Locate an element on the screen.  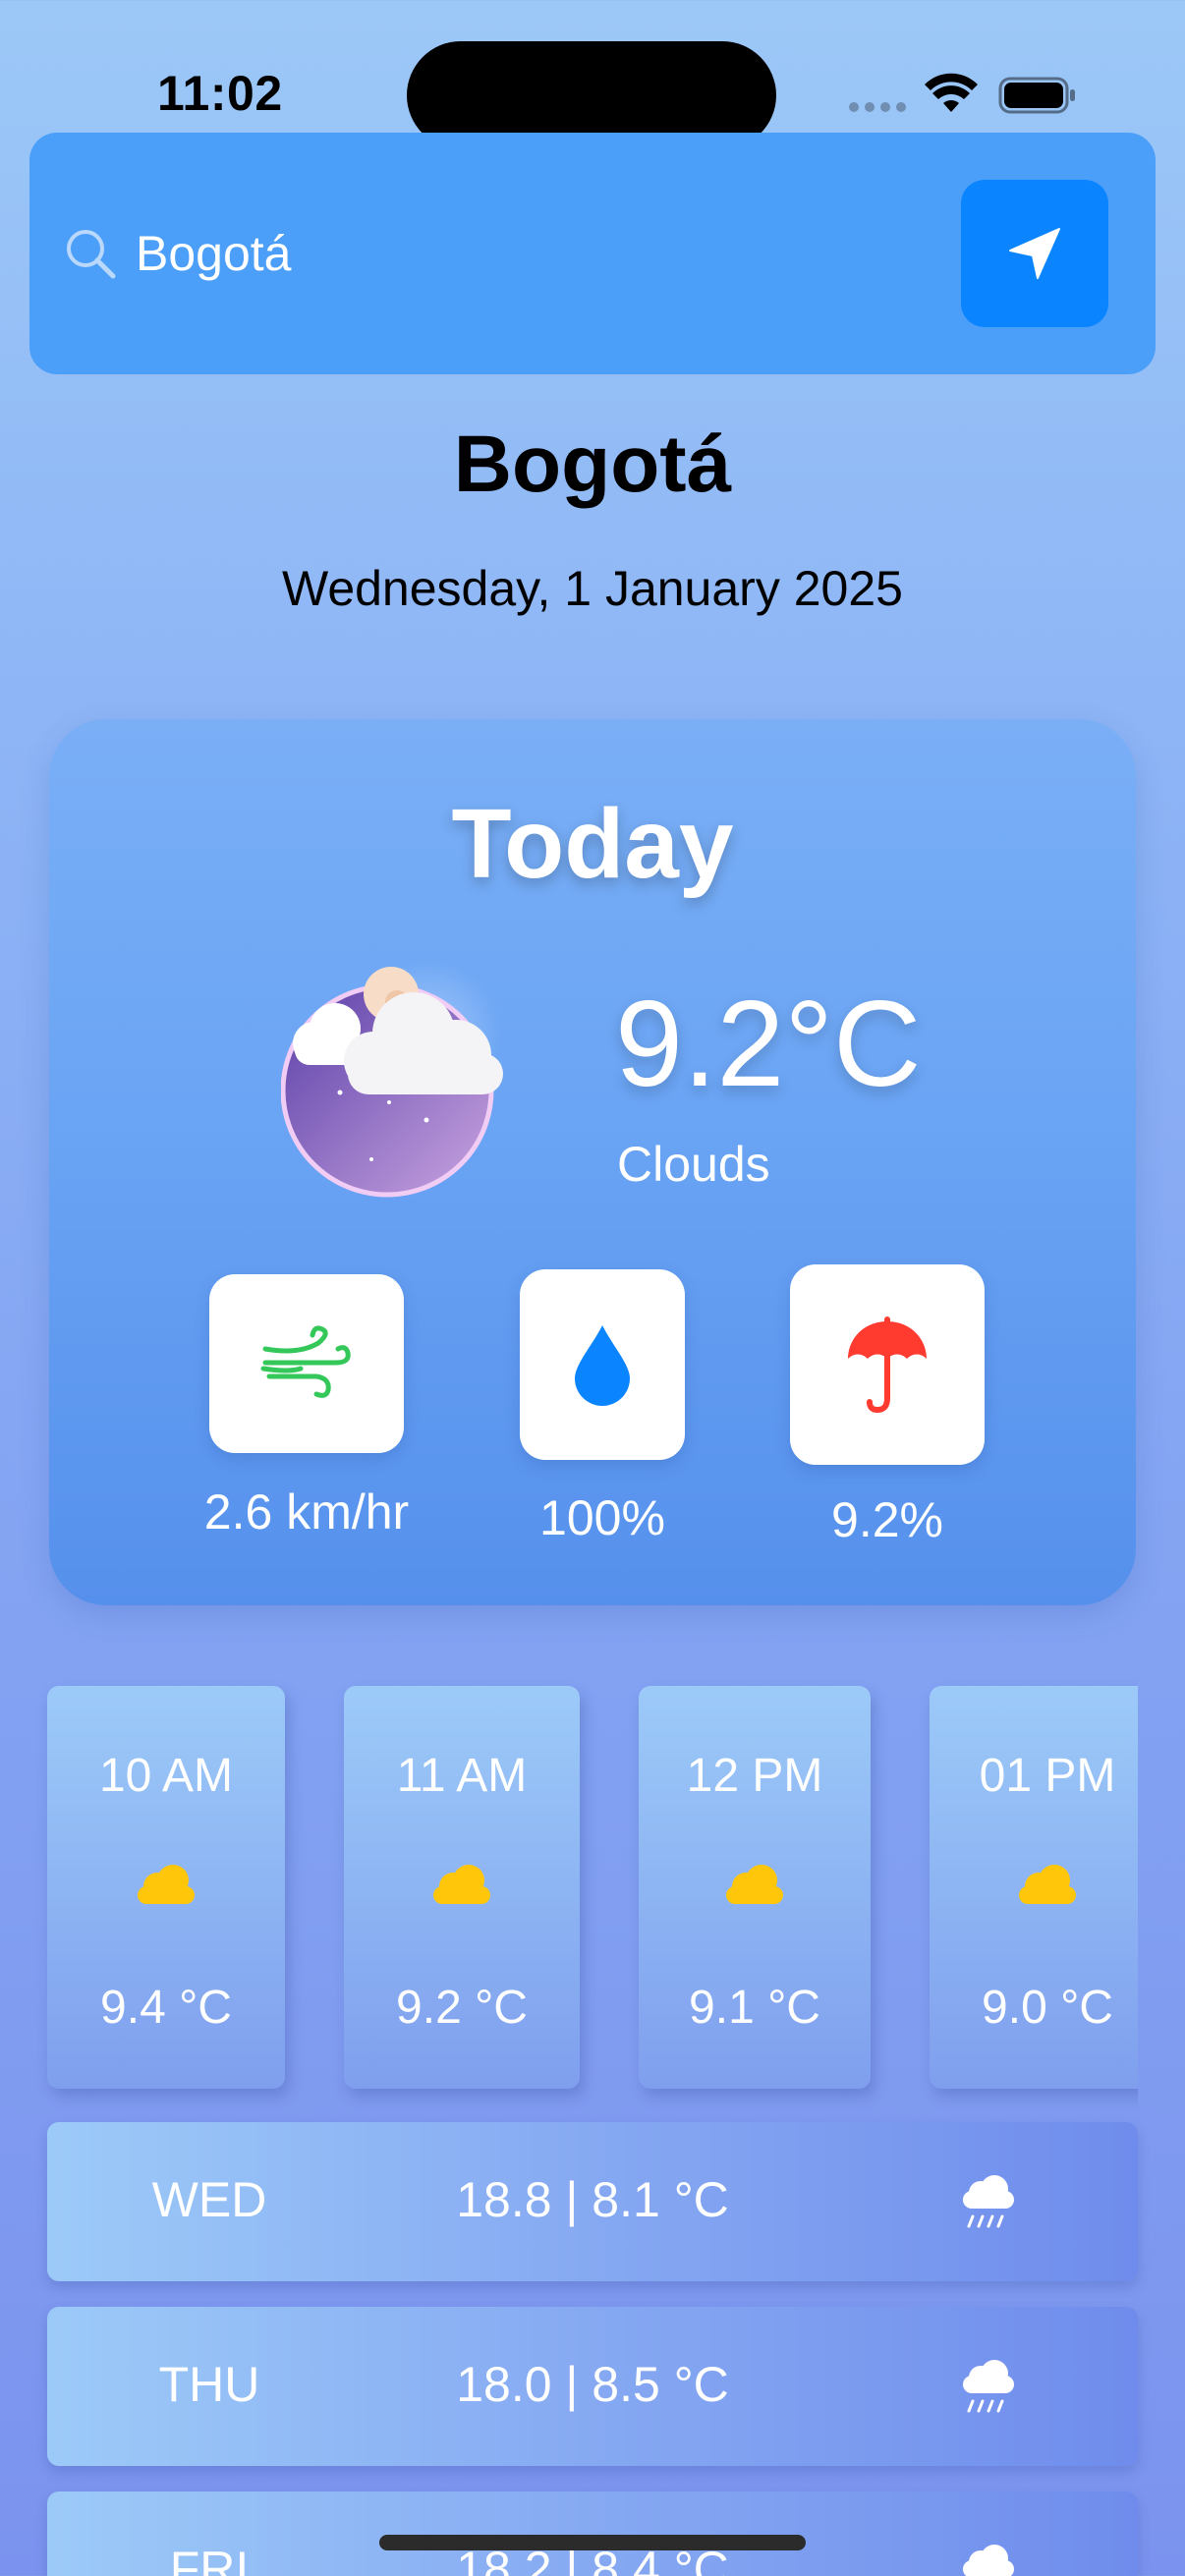
home-indicator is located at coordinates (592, 2542).